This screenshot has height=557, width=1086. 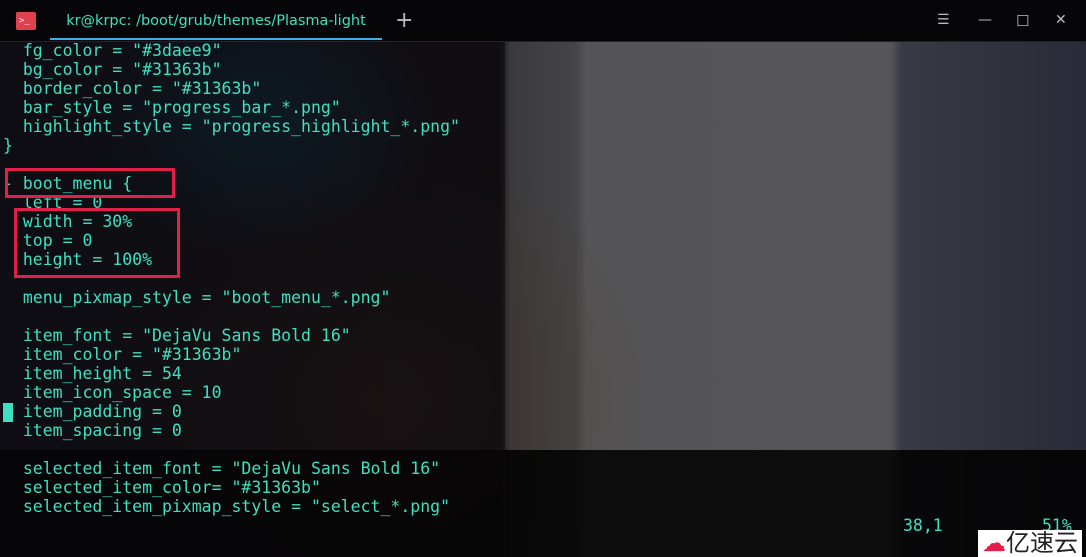 What do you see at coordinates (8, 412) in the screenshot?
I see `text-cursor` at bounding box center [8, 412].